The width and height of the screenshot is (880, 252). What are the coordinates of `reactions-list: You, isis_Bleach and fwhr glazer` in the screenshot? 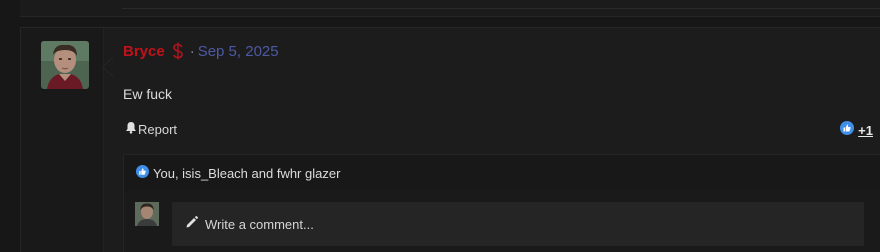 It's located at (501, 173).